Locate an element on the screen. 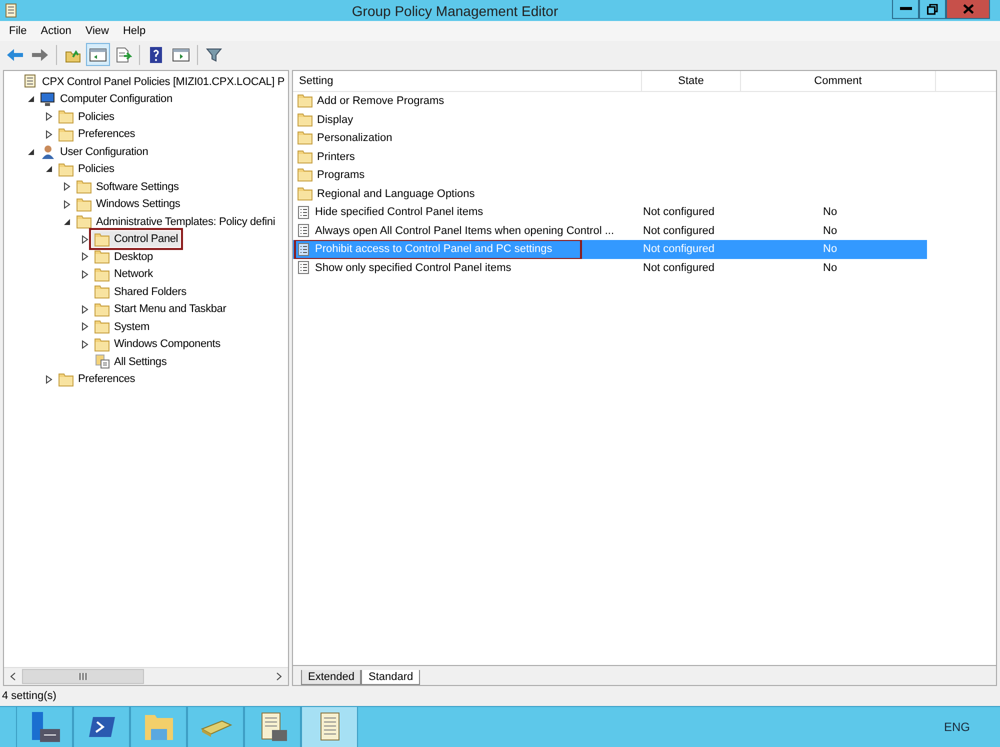 The image size is (1000, 747). export-list-icon is located at coordinates (123, 54).